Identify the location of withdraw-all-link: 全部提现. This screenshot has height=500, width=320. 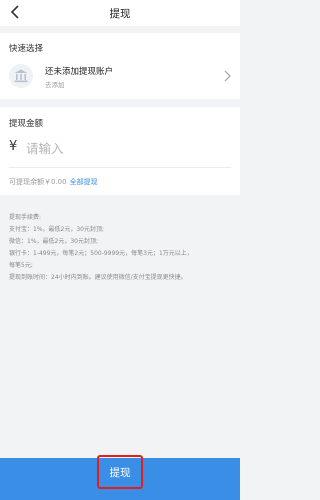
(84, 182).